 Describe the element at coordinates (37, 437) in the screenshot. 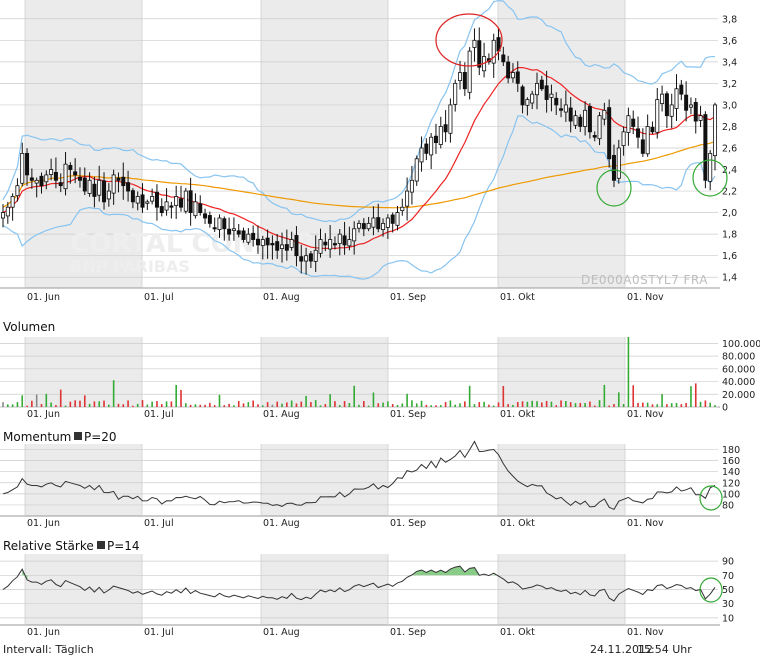

I see `momentum-title: Momentum` at that location.